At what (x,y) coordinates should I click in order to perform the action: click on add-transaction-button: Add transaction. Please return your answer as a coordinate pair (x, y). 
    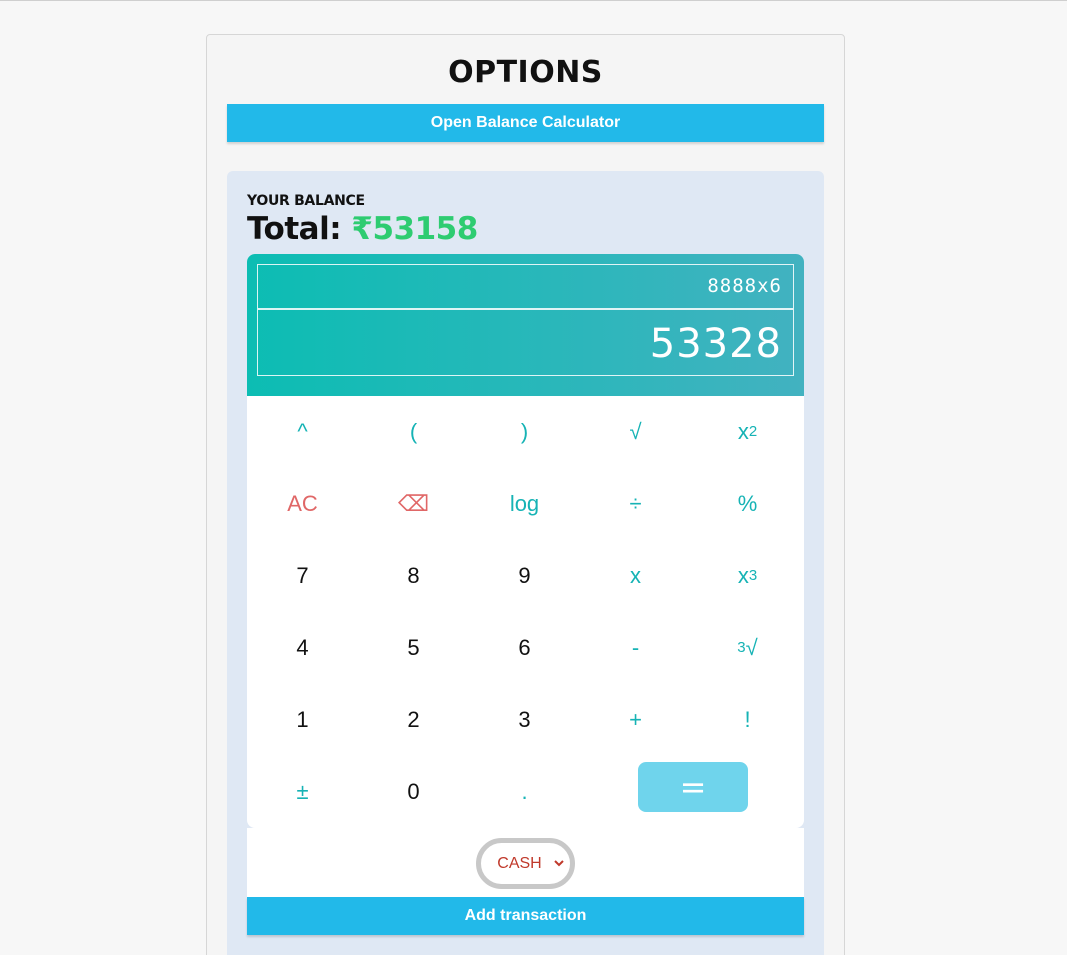
    Looking at the image, I should click on (525, 916).